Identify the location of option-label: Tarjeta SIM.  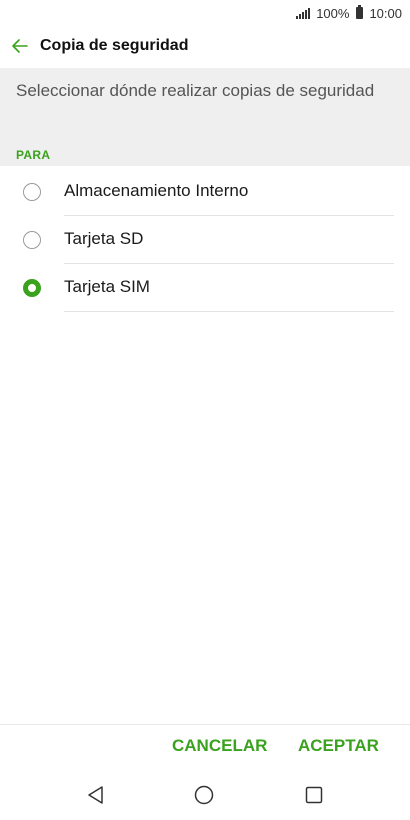
(107, 286).